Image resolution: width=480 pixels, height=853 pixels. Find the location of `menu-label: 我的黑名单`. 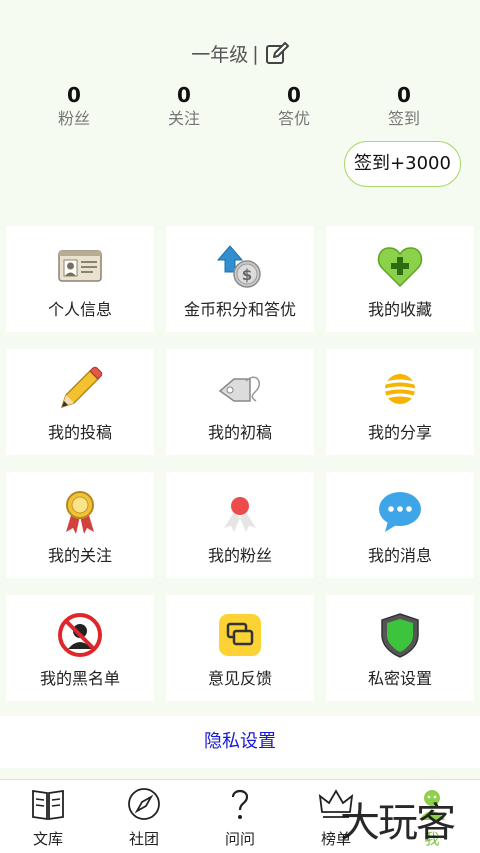

menu-label: 我的黑名单 is located at coordinates (79, 678).